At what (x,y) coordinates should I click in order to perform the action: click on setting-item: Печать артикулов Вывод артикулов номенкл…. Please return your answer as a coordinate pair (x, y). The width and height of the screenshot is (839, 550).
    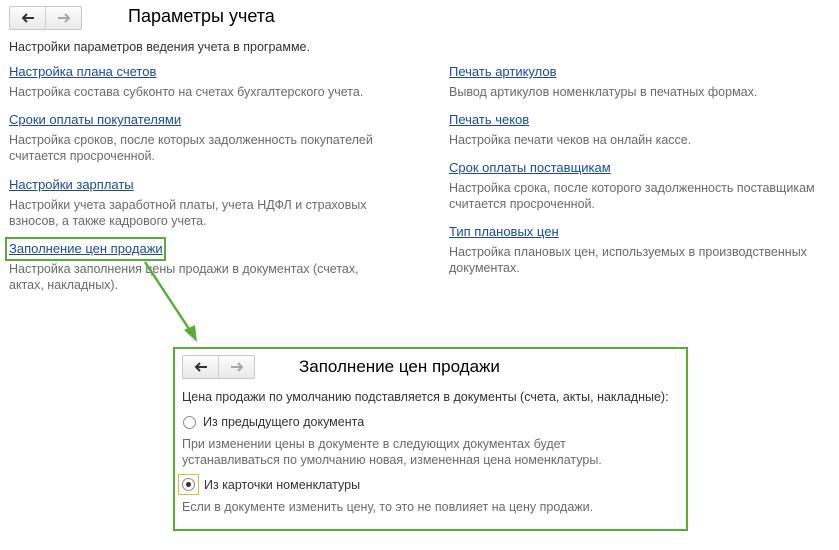
    Looking at the image, I should click on (603, 82).